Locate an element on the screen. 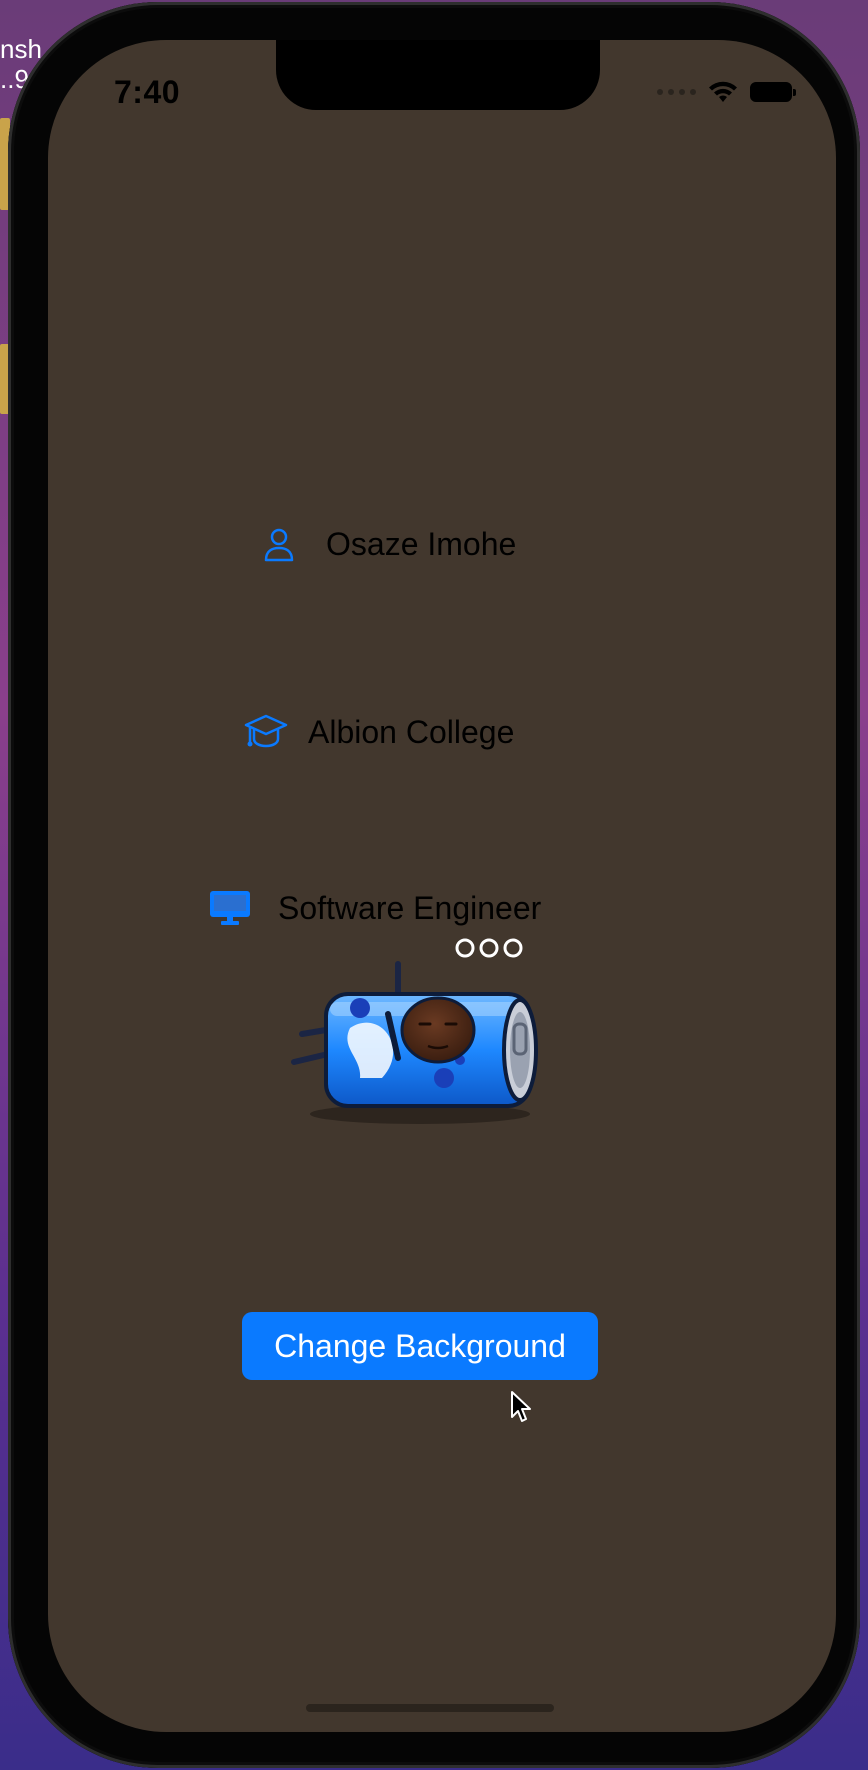 The width and height of the screenshot is (868, 1770). change-background-button: Change Background is located at coordinates (420, 1346).